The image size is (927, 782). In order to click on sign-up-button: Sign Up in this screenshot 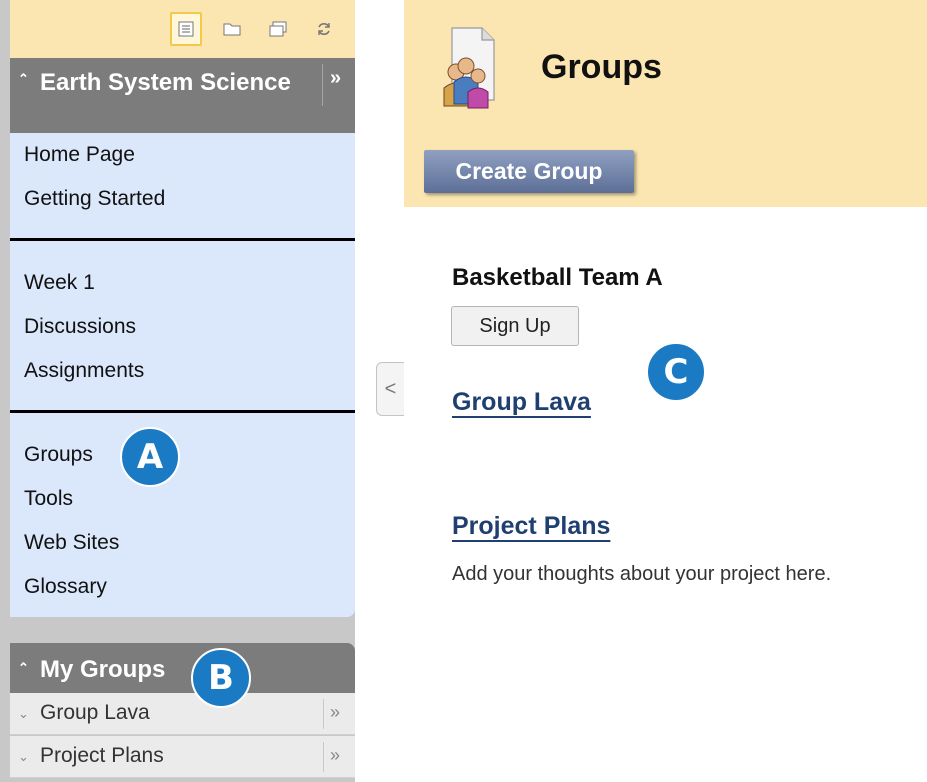, I will do `click(515, 326)`.